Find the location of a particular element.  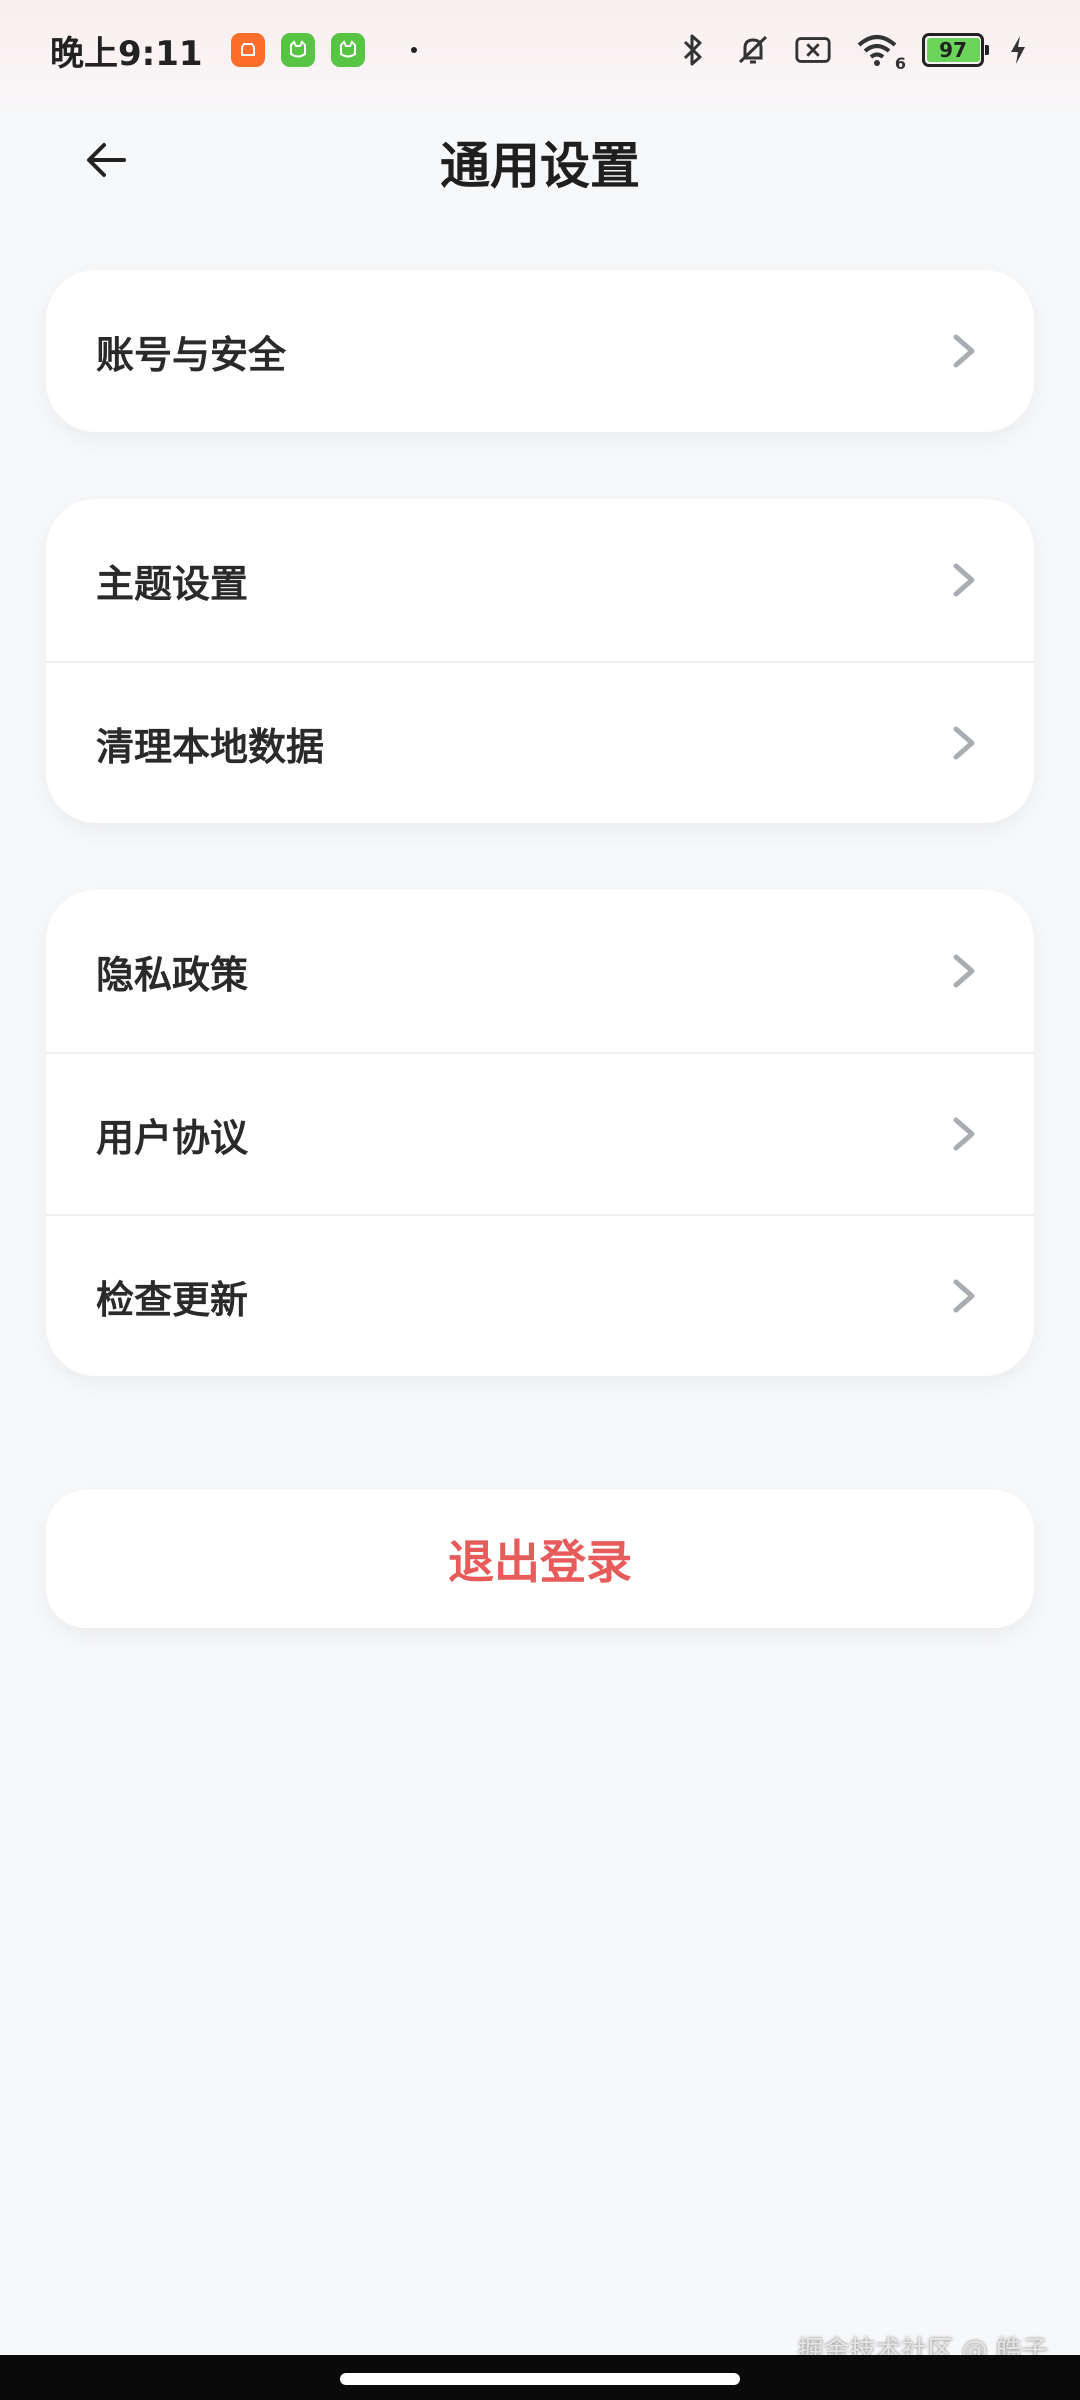

mute-bell-icon is located at coordinates (753, 50).